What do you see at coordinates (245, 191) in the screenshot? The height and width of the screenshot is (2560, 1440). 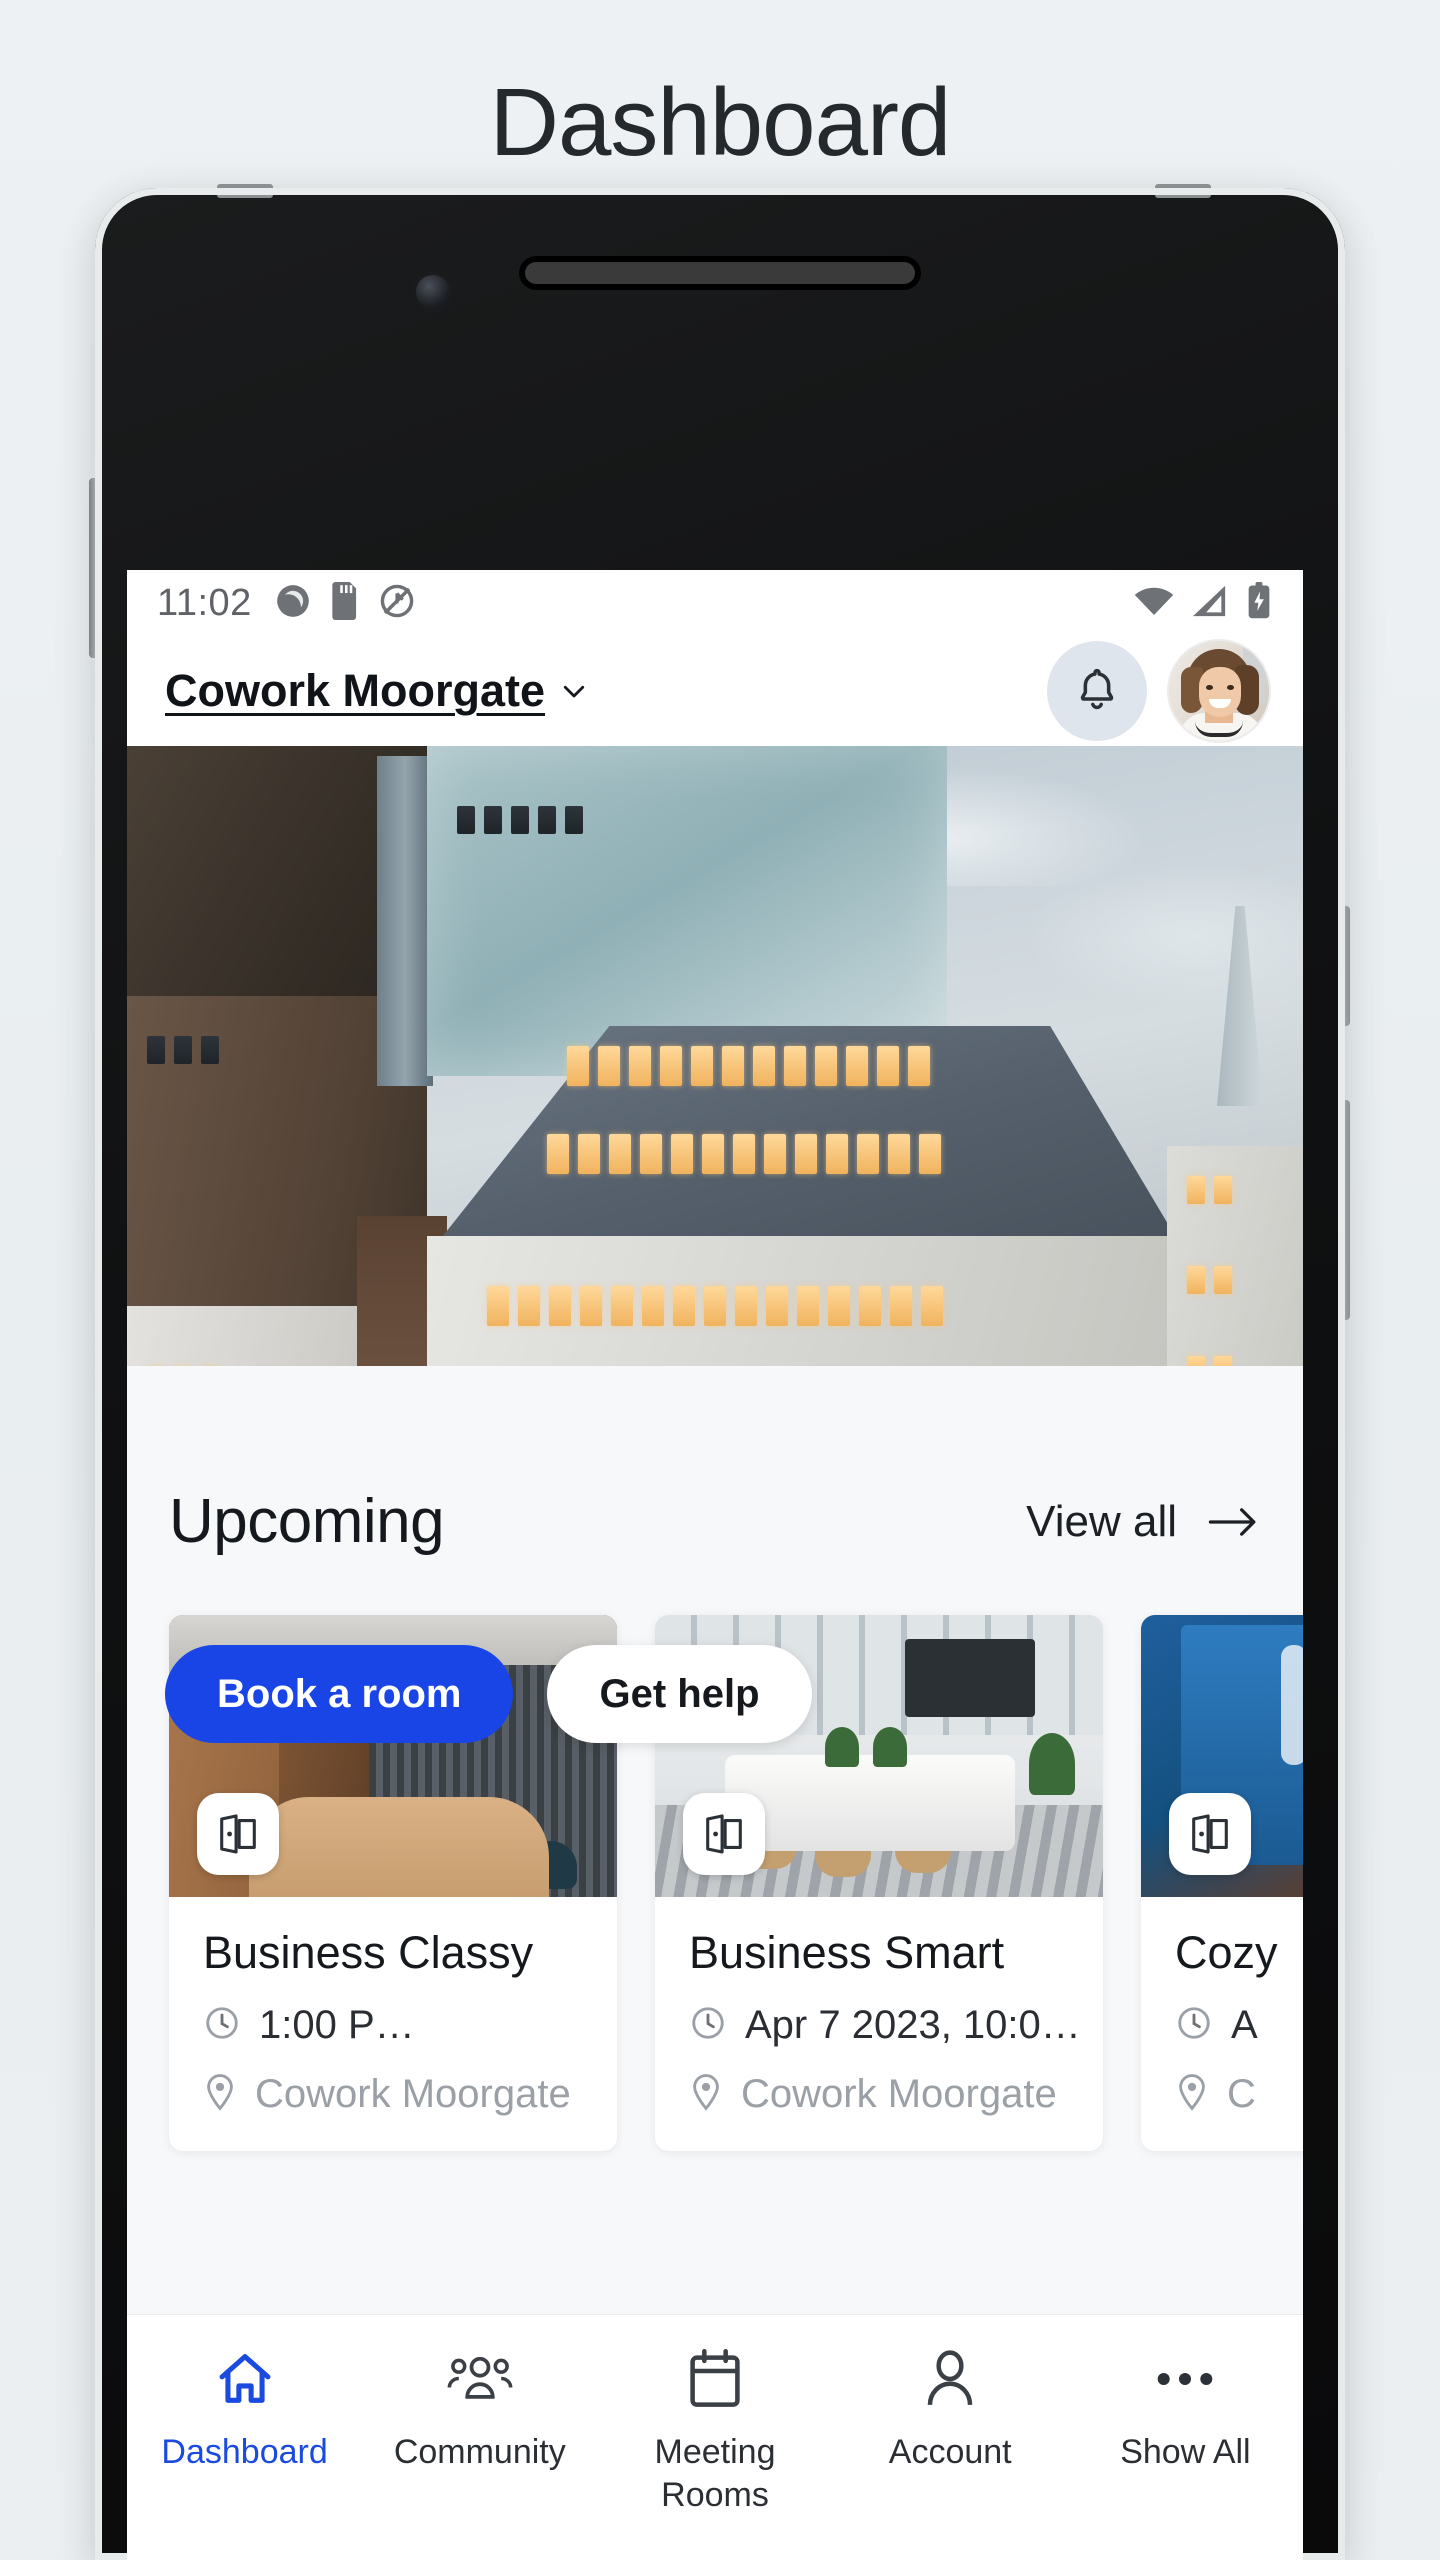 I see `phone-top-button-left` at bounding box center [245, 191].